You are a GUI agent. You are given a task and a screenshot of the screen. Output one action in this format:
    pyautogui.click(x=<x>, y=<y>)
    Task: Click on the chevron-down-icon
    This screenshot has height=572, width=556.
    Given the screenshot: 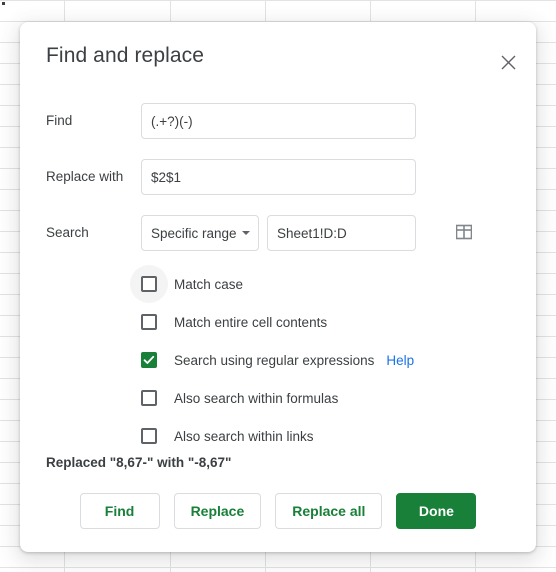 What is the action you would take?
    pyautogui.click(x=245, y=233)
    